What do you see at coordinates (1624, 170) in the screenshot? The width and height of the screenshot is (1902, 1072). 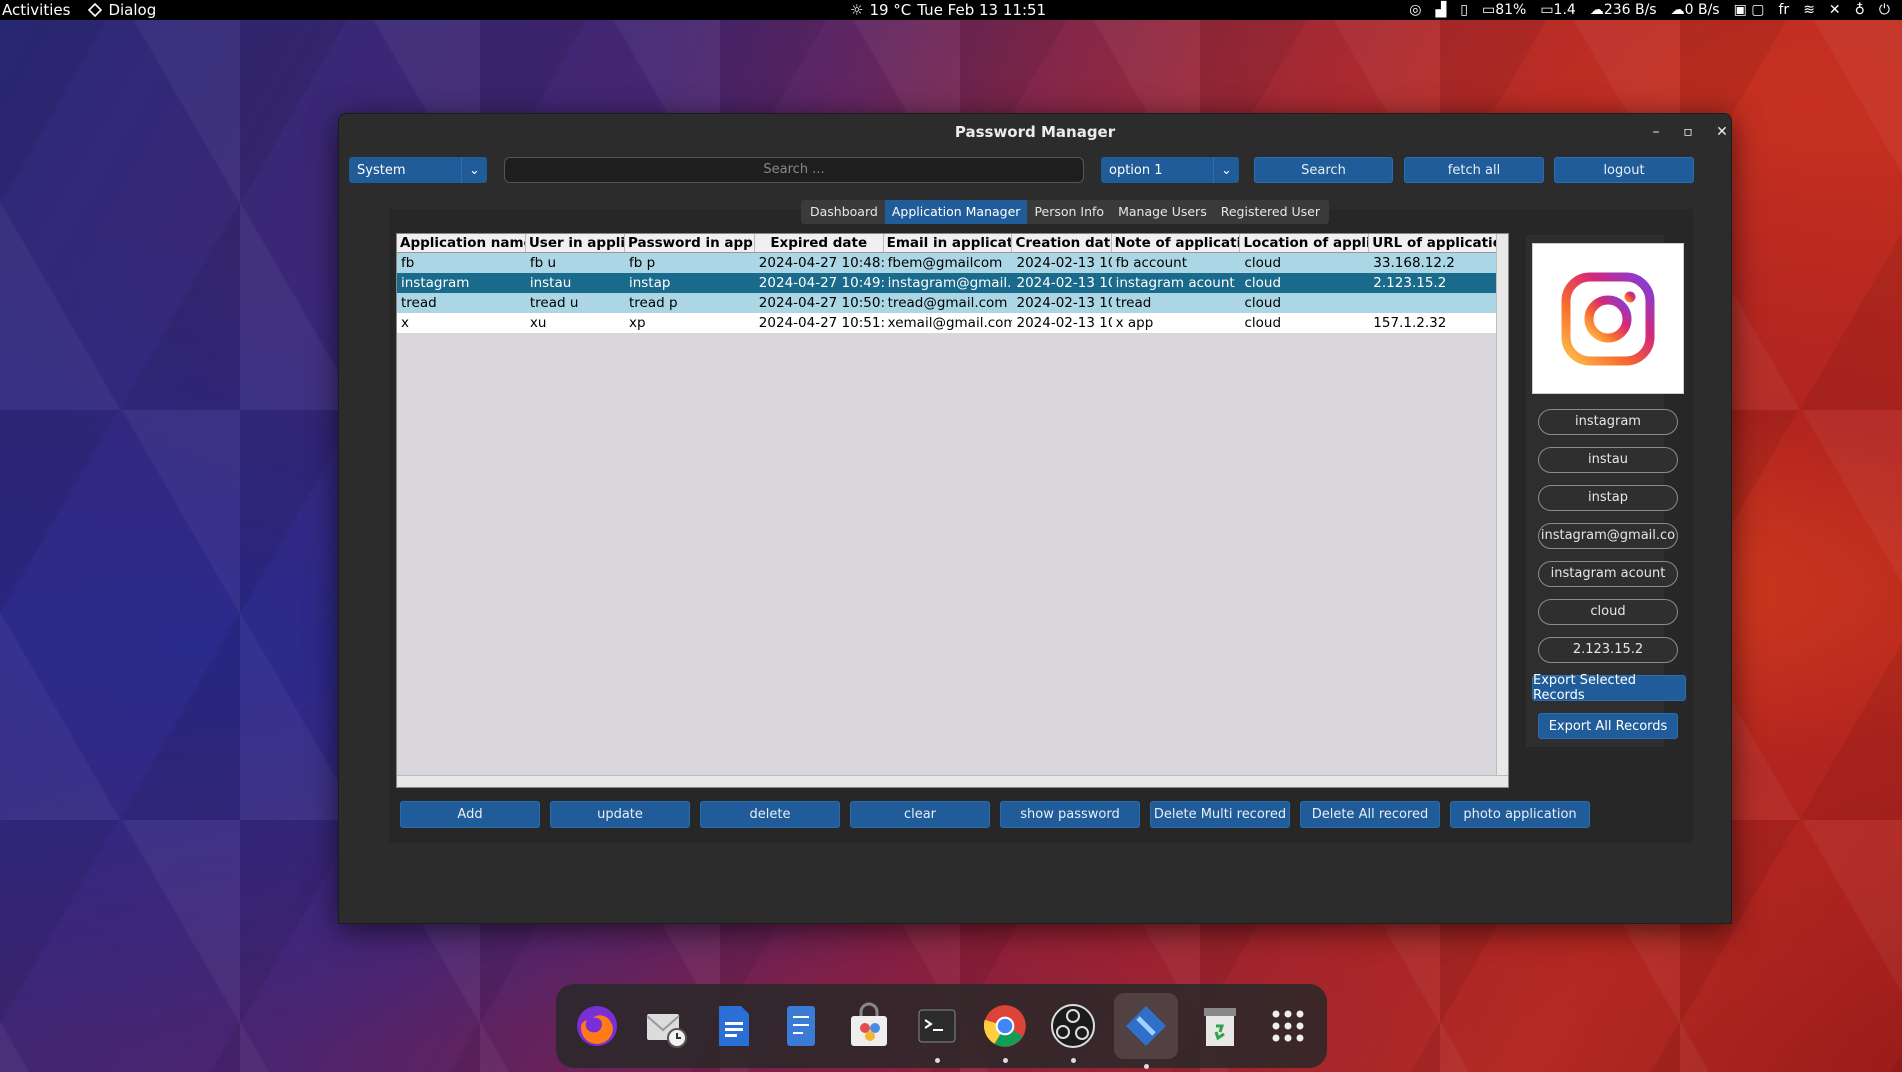 I see `logout-button: logout` at bounding box center [1624, 170].